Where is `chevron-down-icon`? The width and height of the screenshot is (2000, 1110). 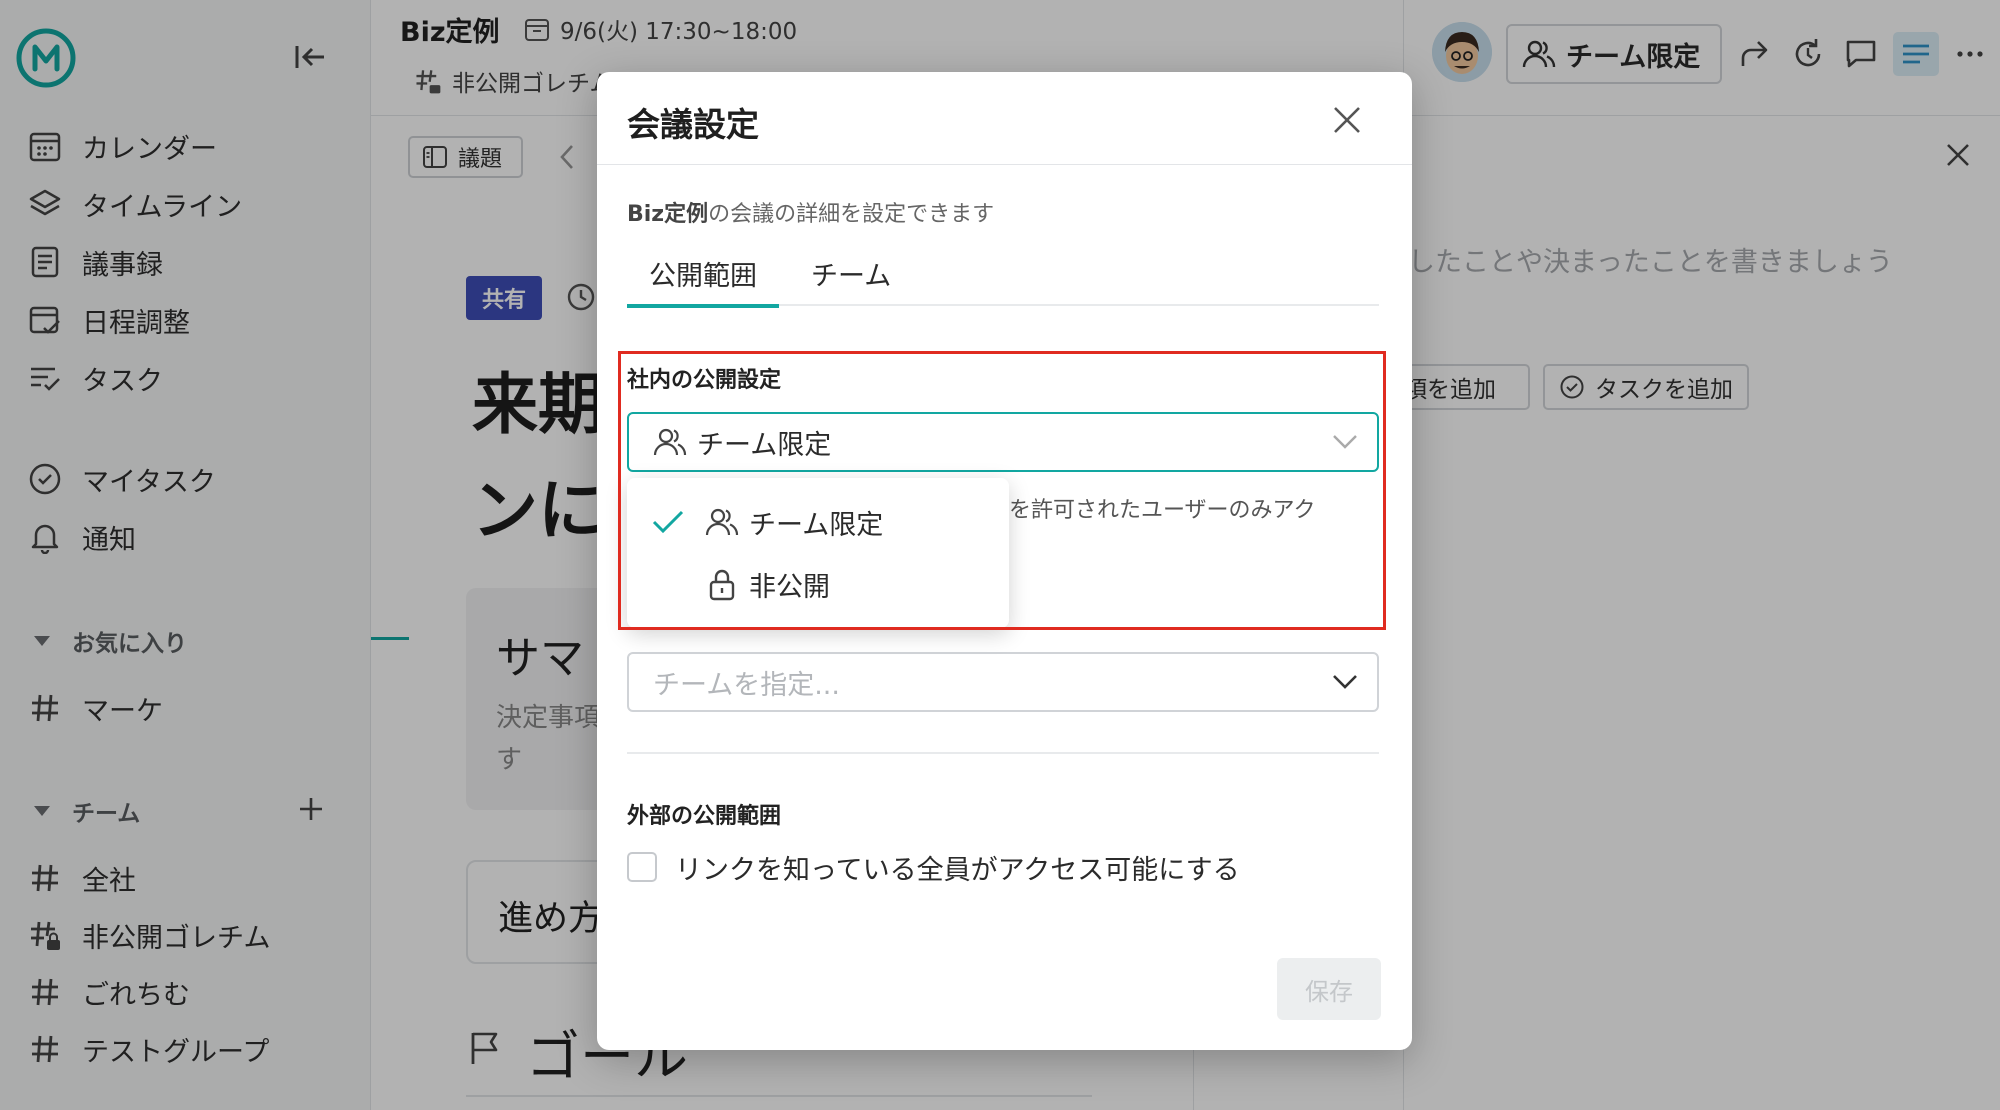 chevron-down-icon is located at coordinates (1345, 682).